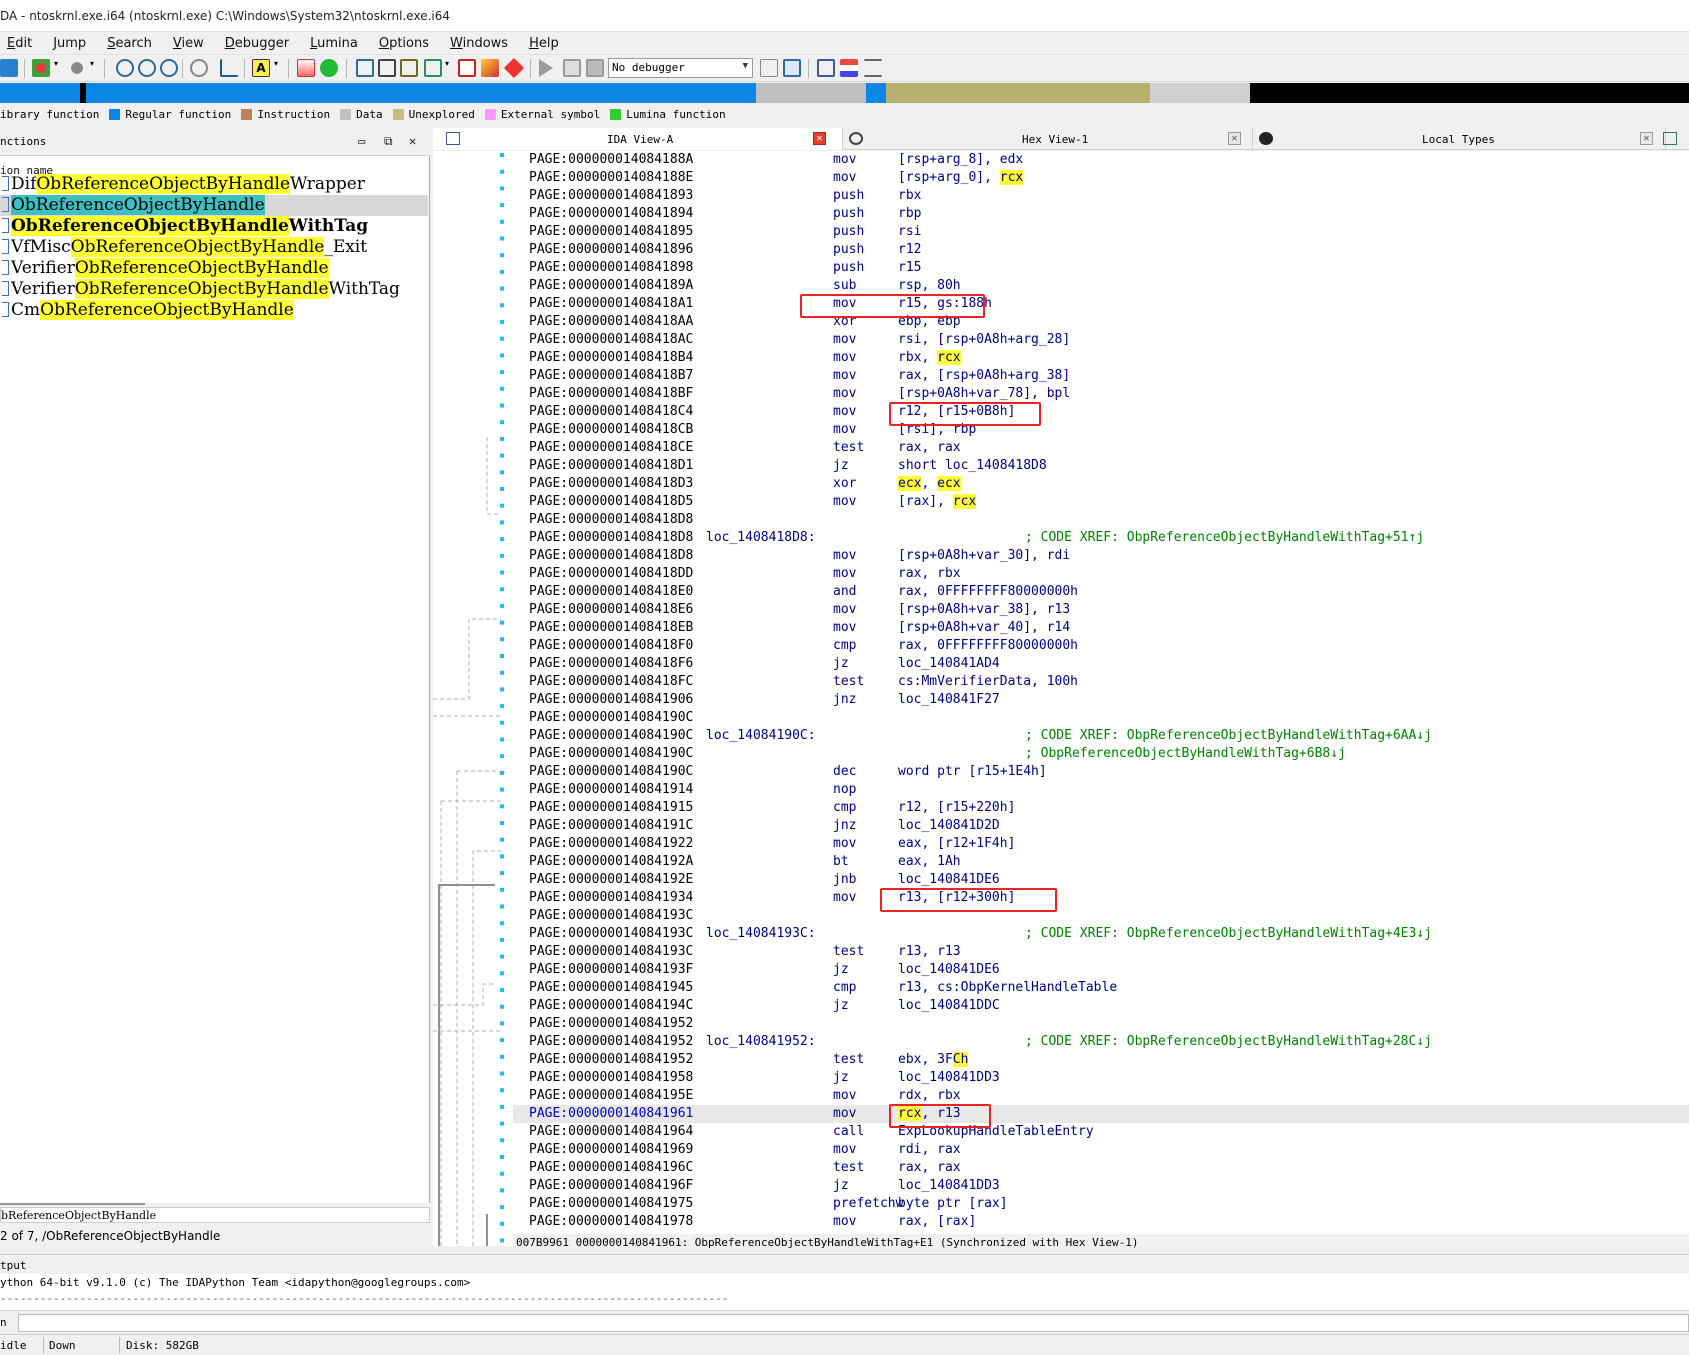  Describe the element at coordinates (873, 68) in the screenshot. I see `lines-icon` at that location.